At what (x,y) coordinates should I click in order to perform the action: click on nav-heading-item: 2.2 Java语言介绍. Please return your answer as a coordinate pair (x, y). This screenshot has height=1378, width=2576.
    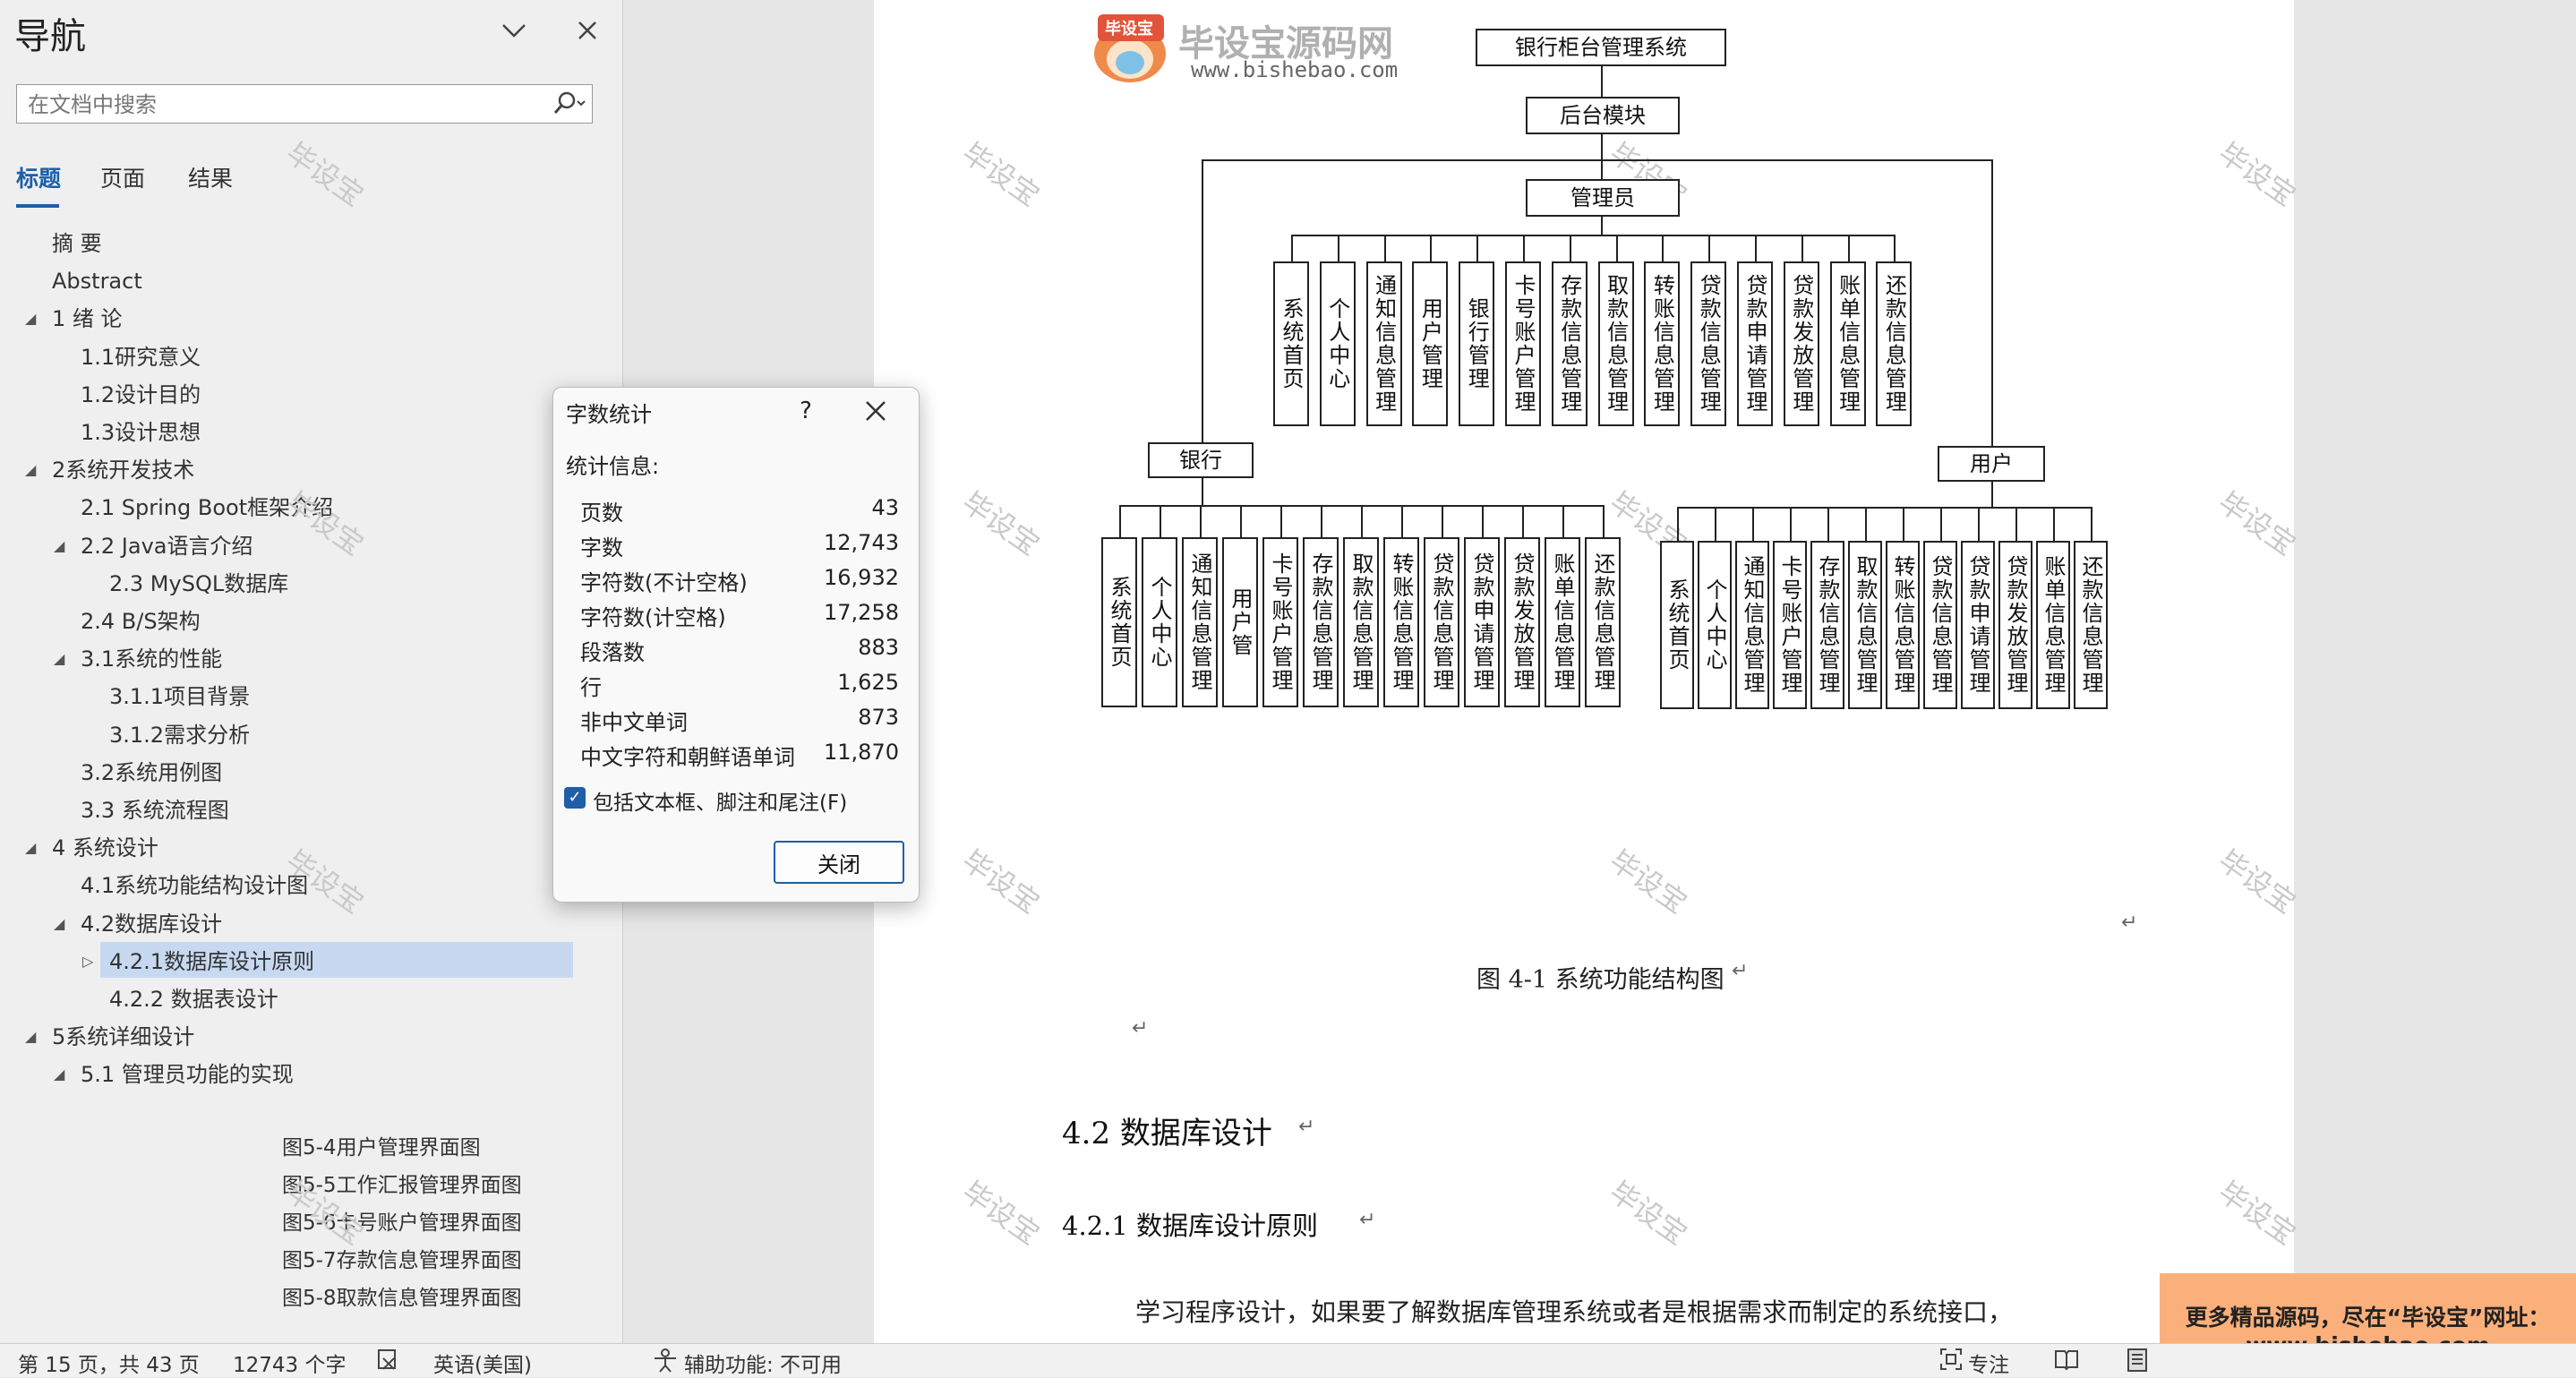
    Looking at the image, I should click on (167, 546).